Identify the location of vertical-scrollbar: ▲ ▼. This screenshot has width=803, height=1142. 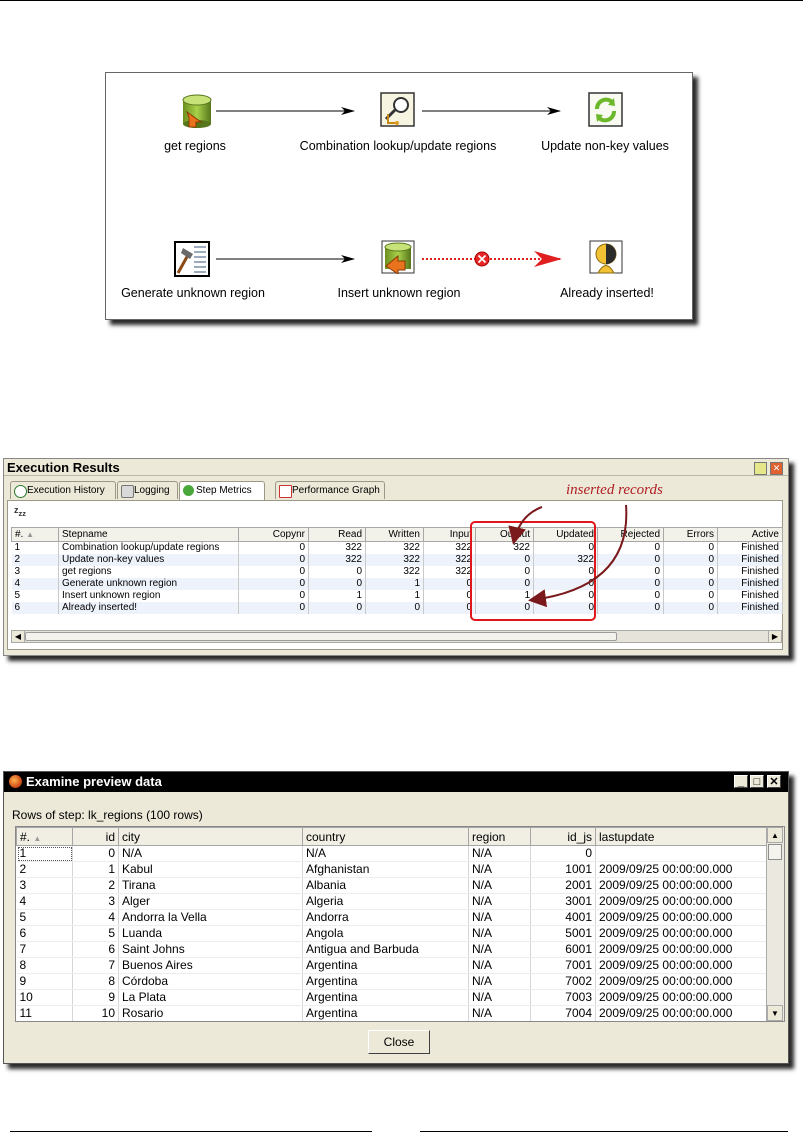
(775, 924).